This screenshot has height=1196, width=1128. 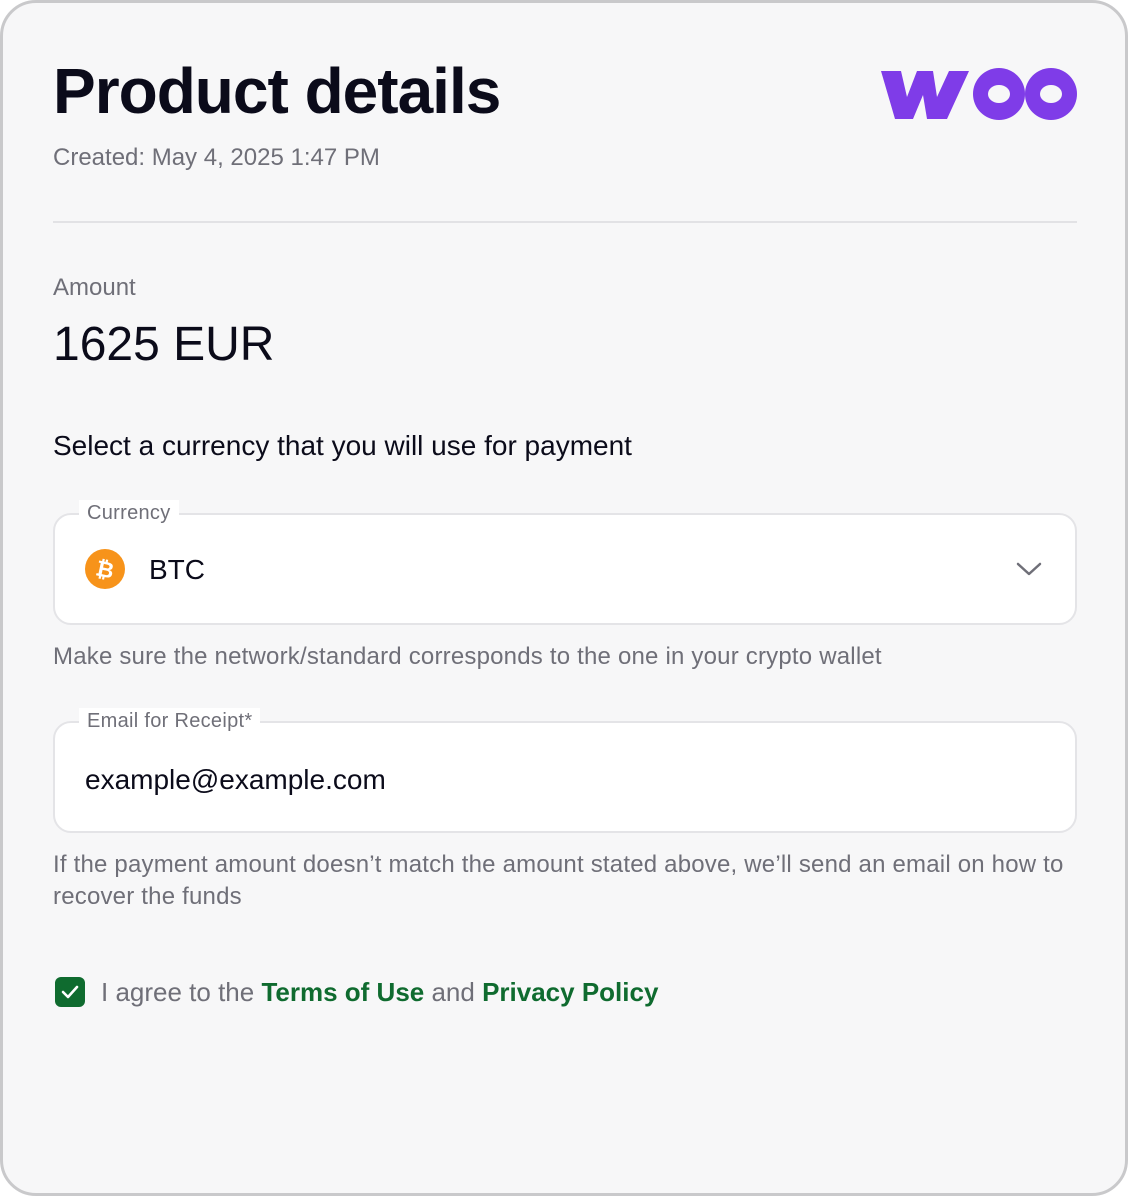 What do you see at coordinates (129, 513) in the screenshot?
I see `currency-field-label: Currency` at bounding box center [129, 513].